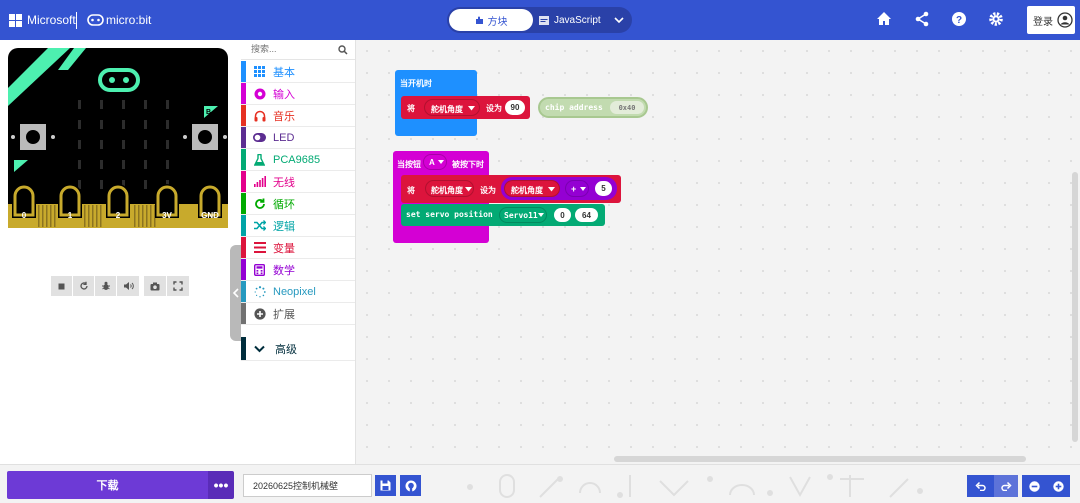  Describe the element at coordinates (298, 94) in the screenshot. I see `category-input: 输入` at that location.